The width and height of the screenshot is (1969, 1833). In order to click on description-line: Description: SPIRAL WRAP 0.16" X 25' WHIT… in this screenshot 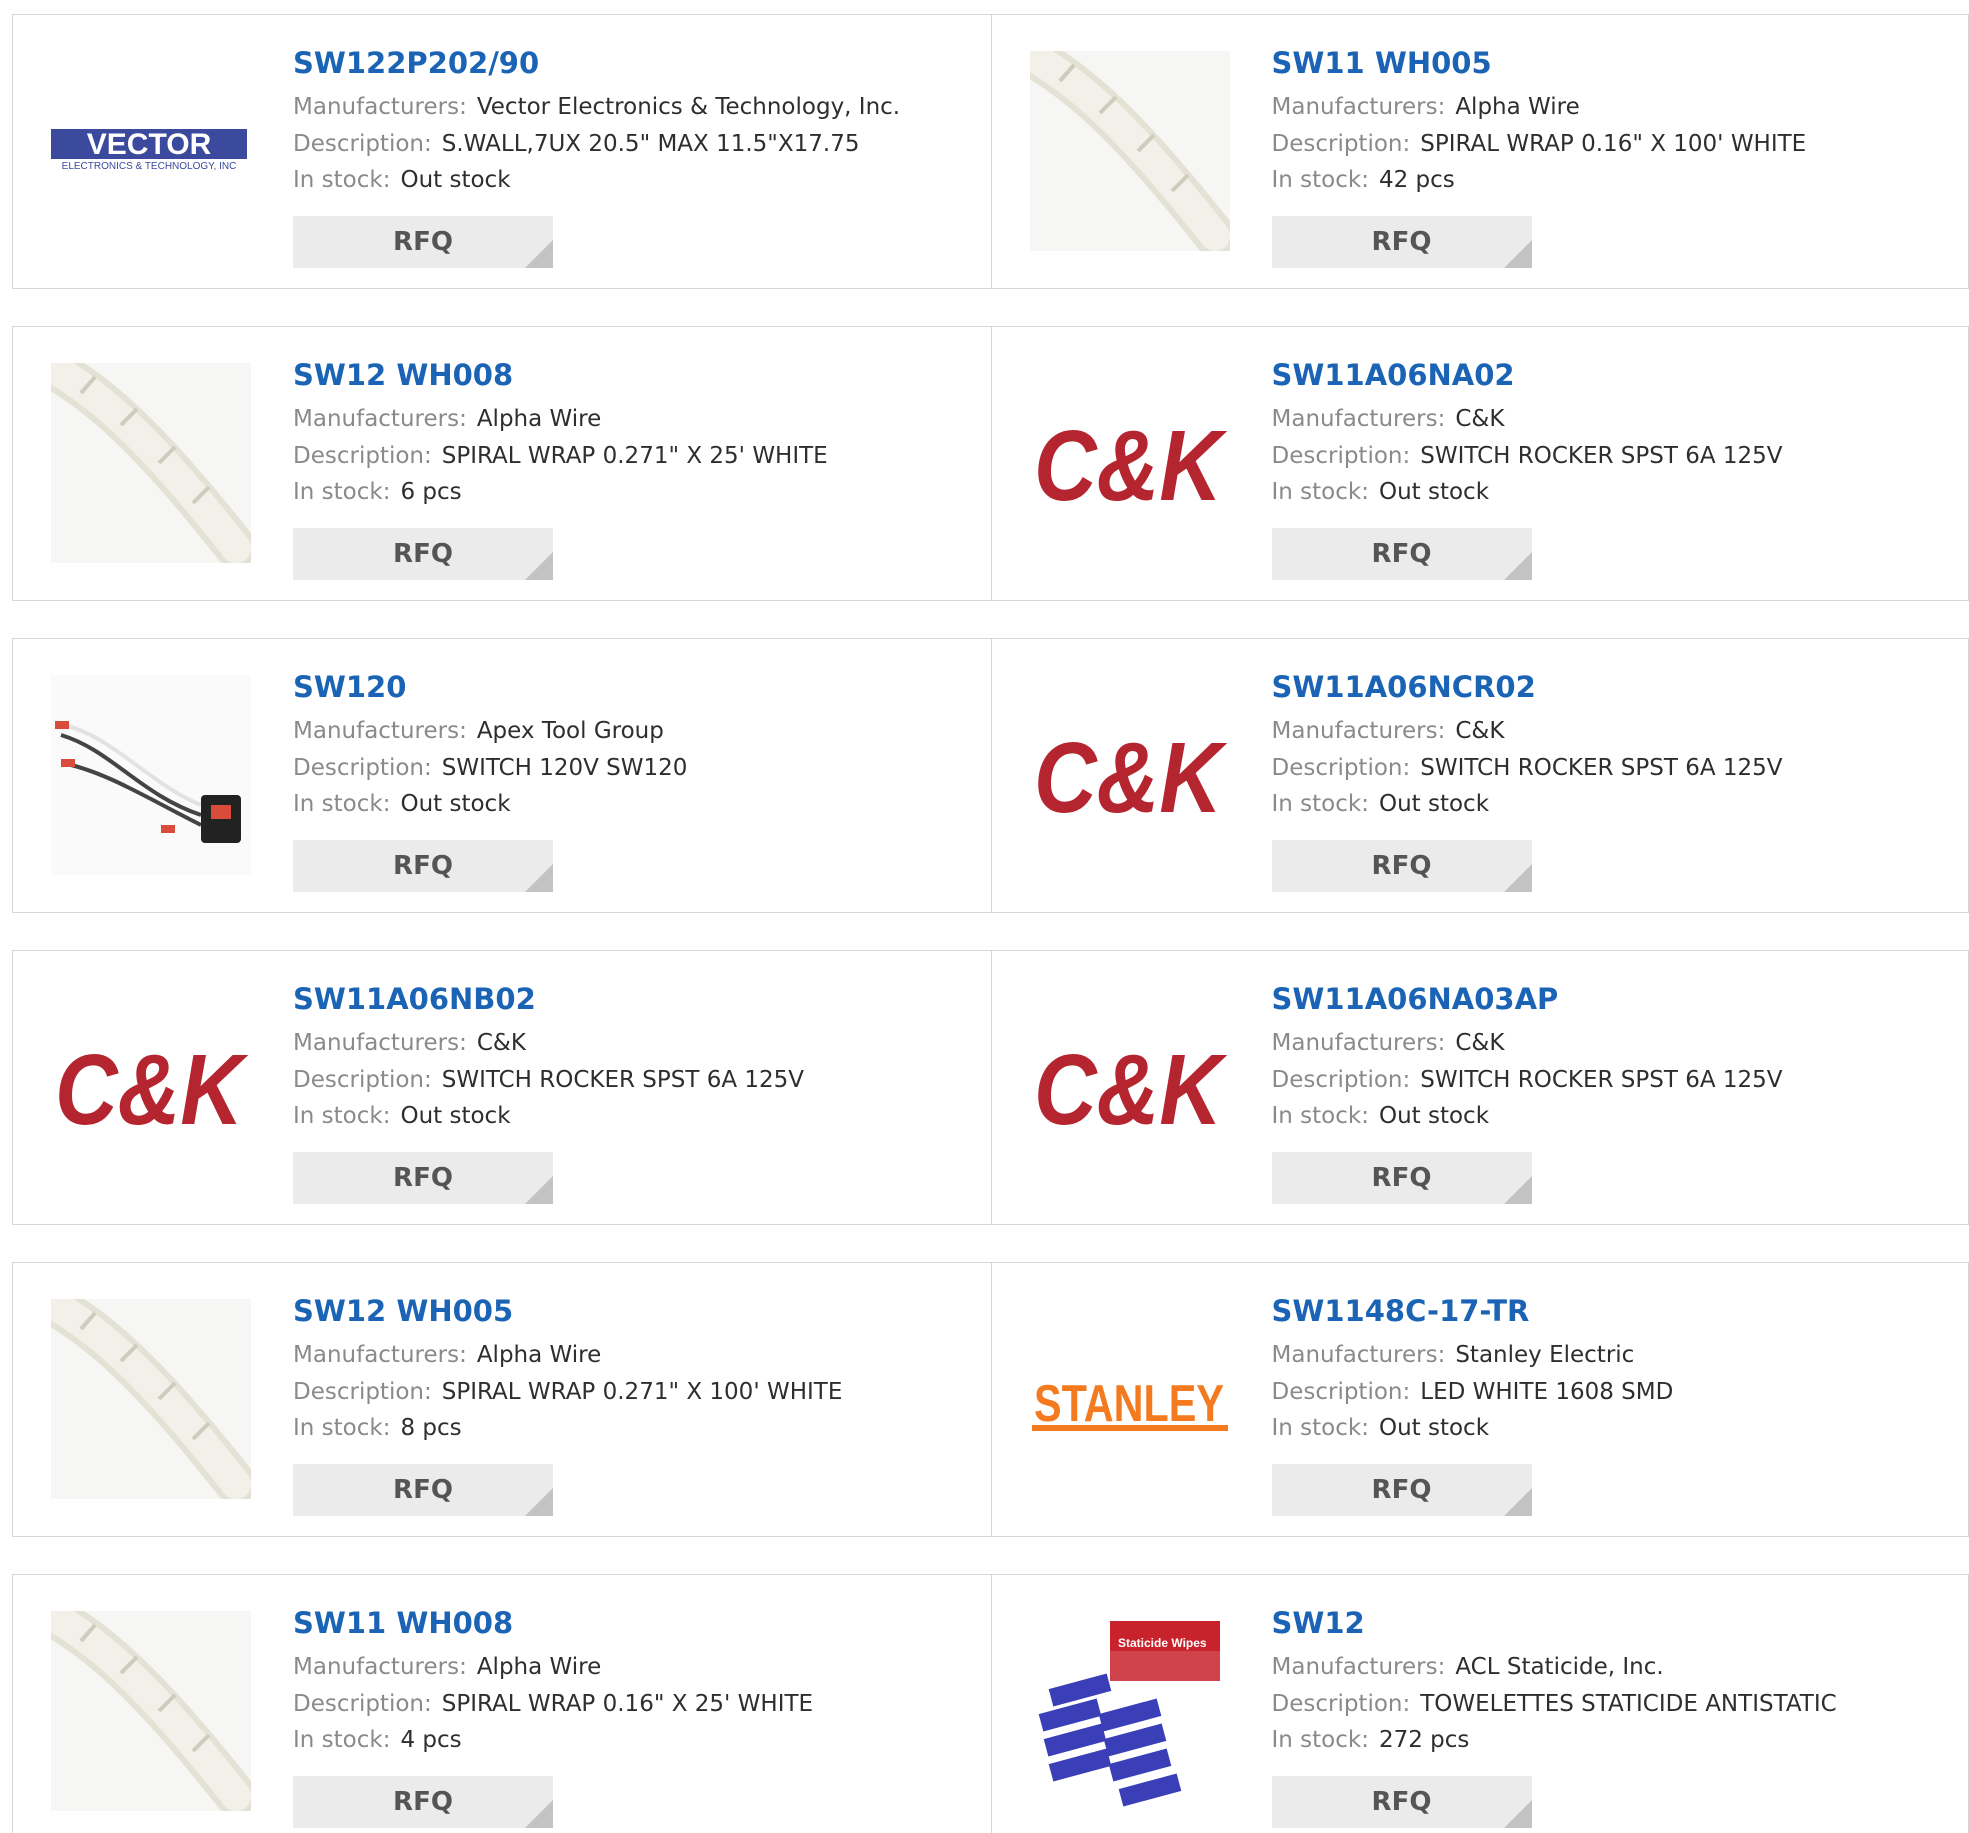, I will do `click(637, 1704)`.